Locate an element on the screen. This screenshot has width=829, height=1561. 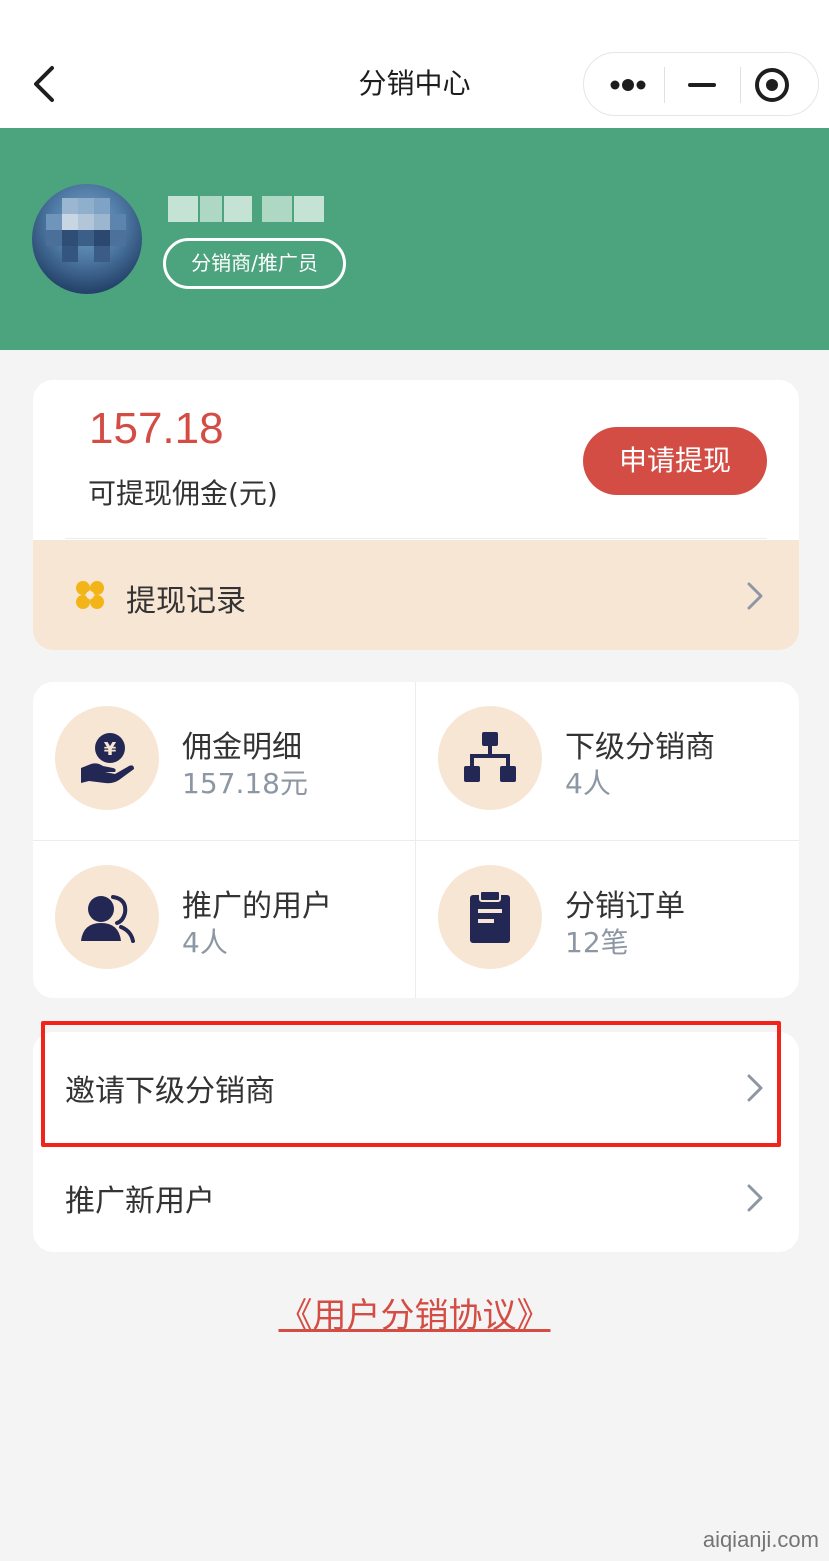
role-badge: 分销商/推广员 is located at coordinates (254, 263).